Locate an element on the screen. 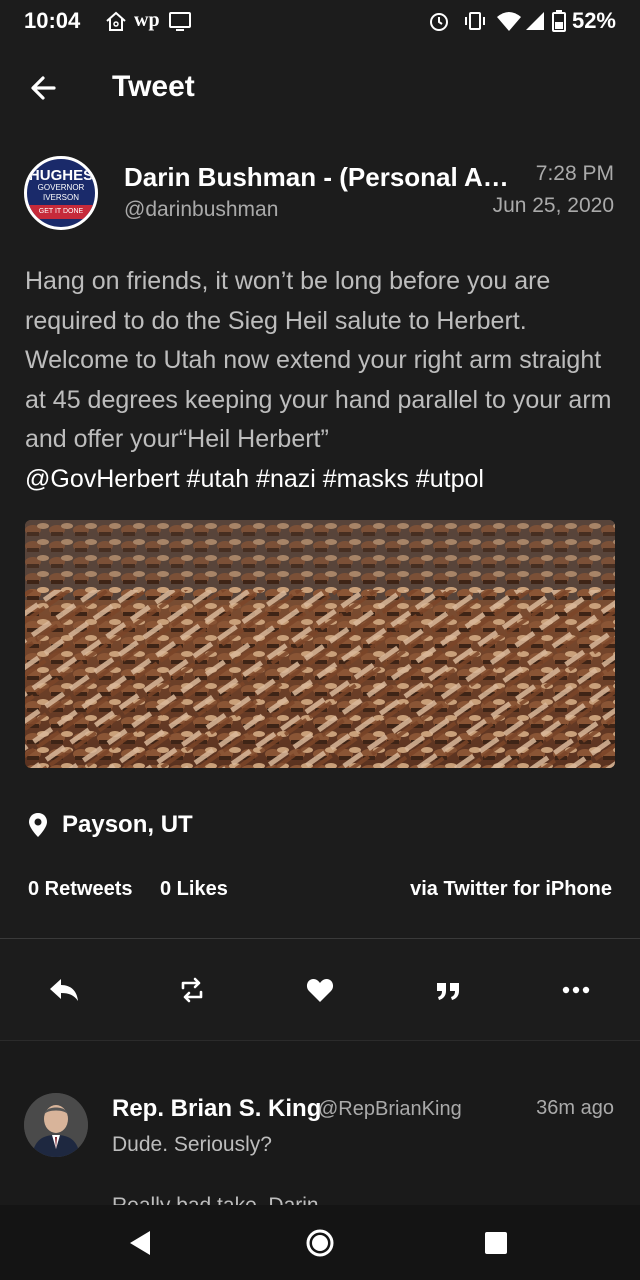  tweet-actions is located at coordinates (320, 990).